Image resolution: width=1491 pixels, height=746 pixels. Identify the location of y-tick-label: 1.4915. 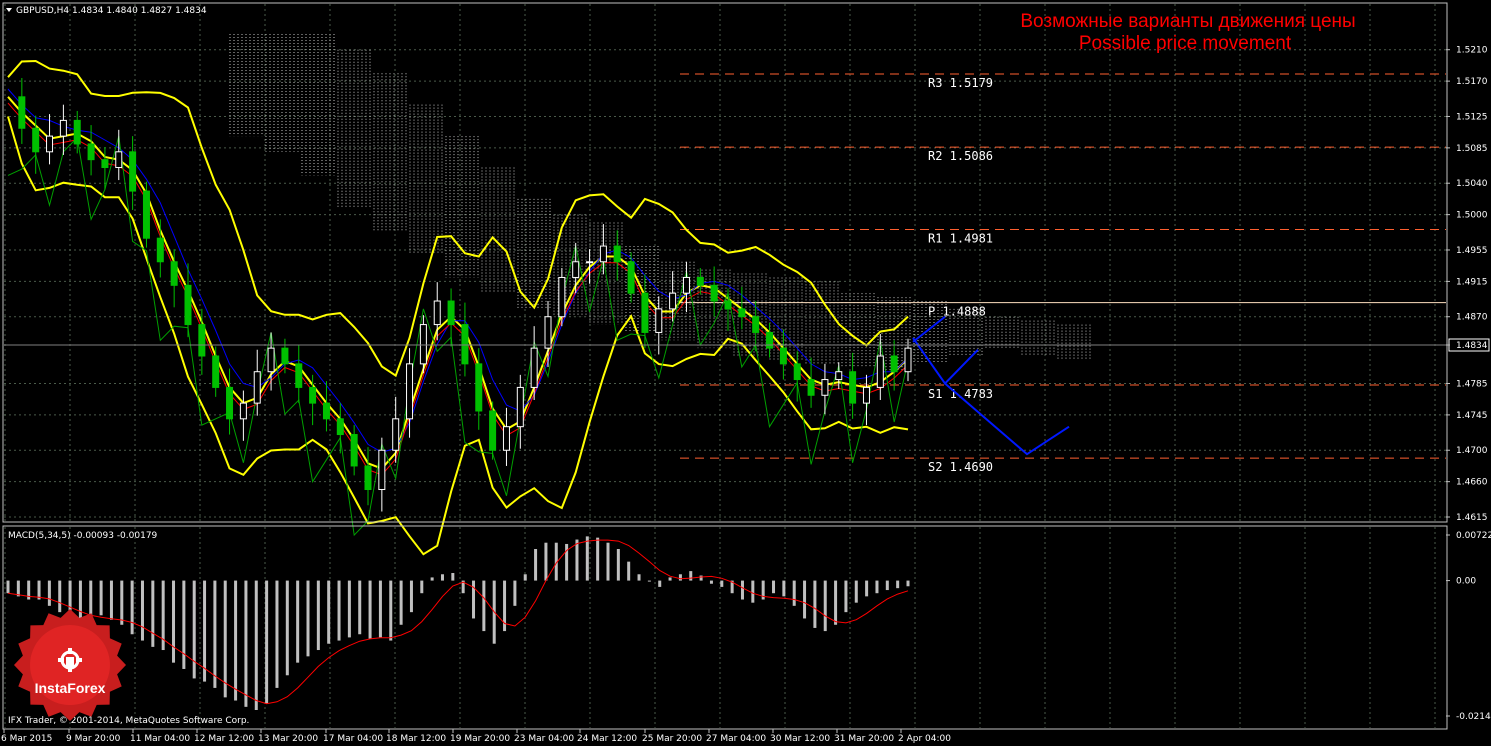
(1472, 282).